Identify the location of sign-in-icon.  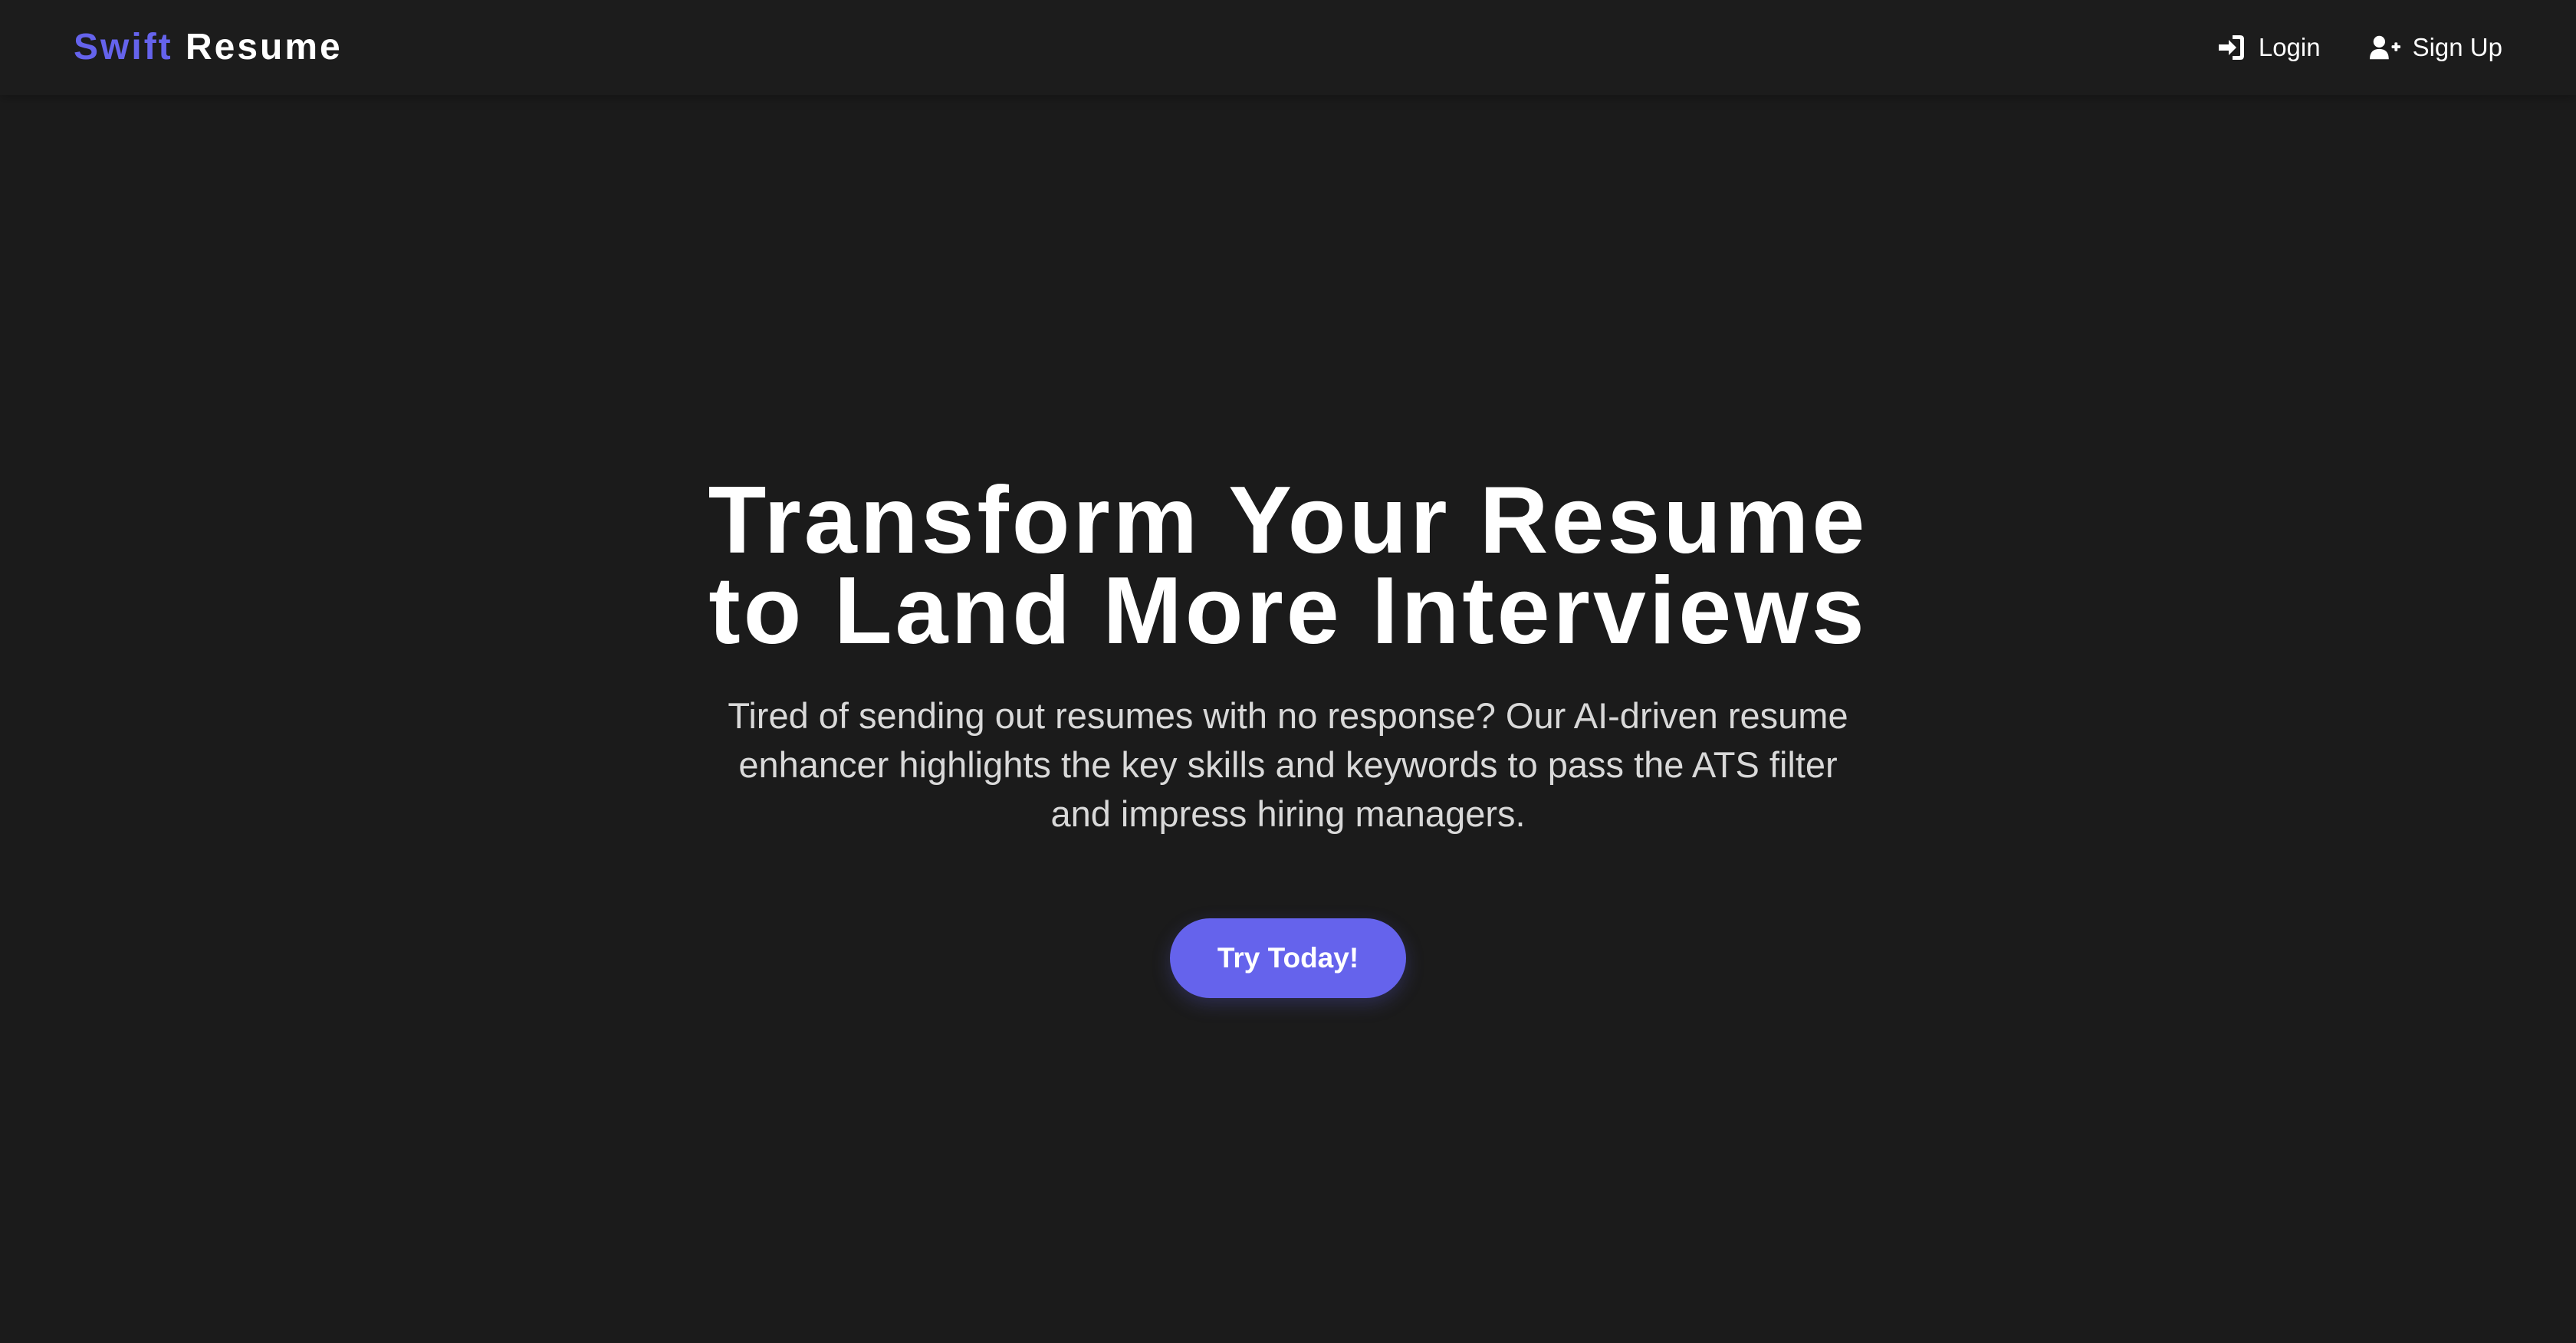
(2231, 48).